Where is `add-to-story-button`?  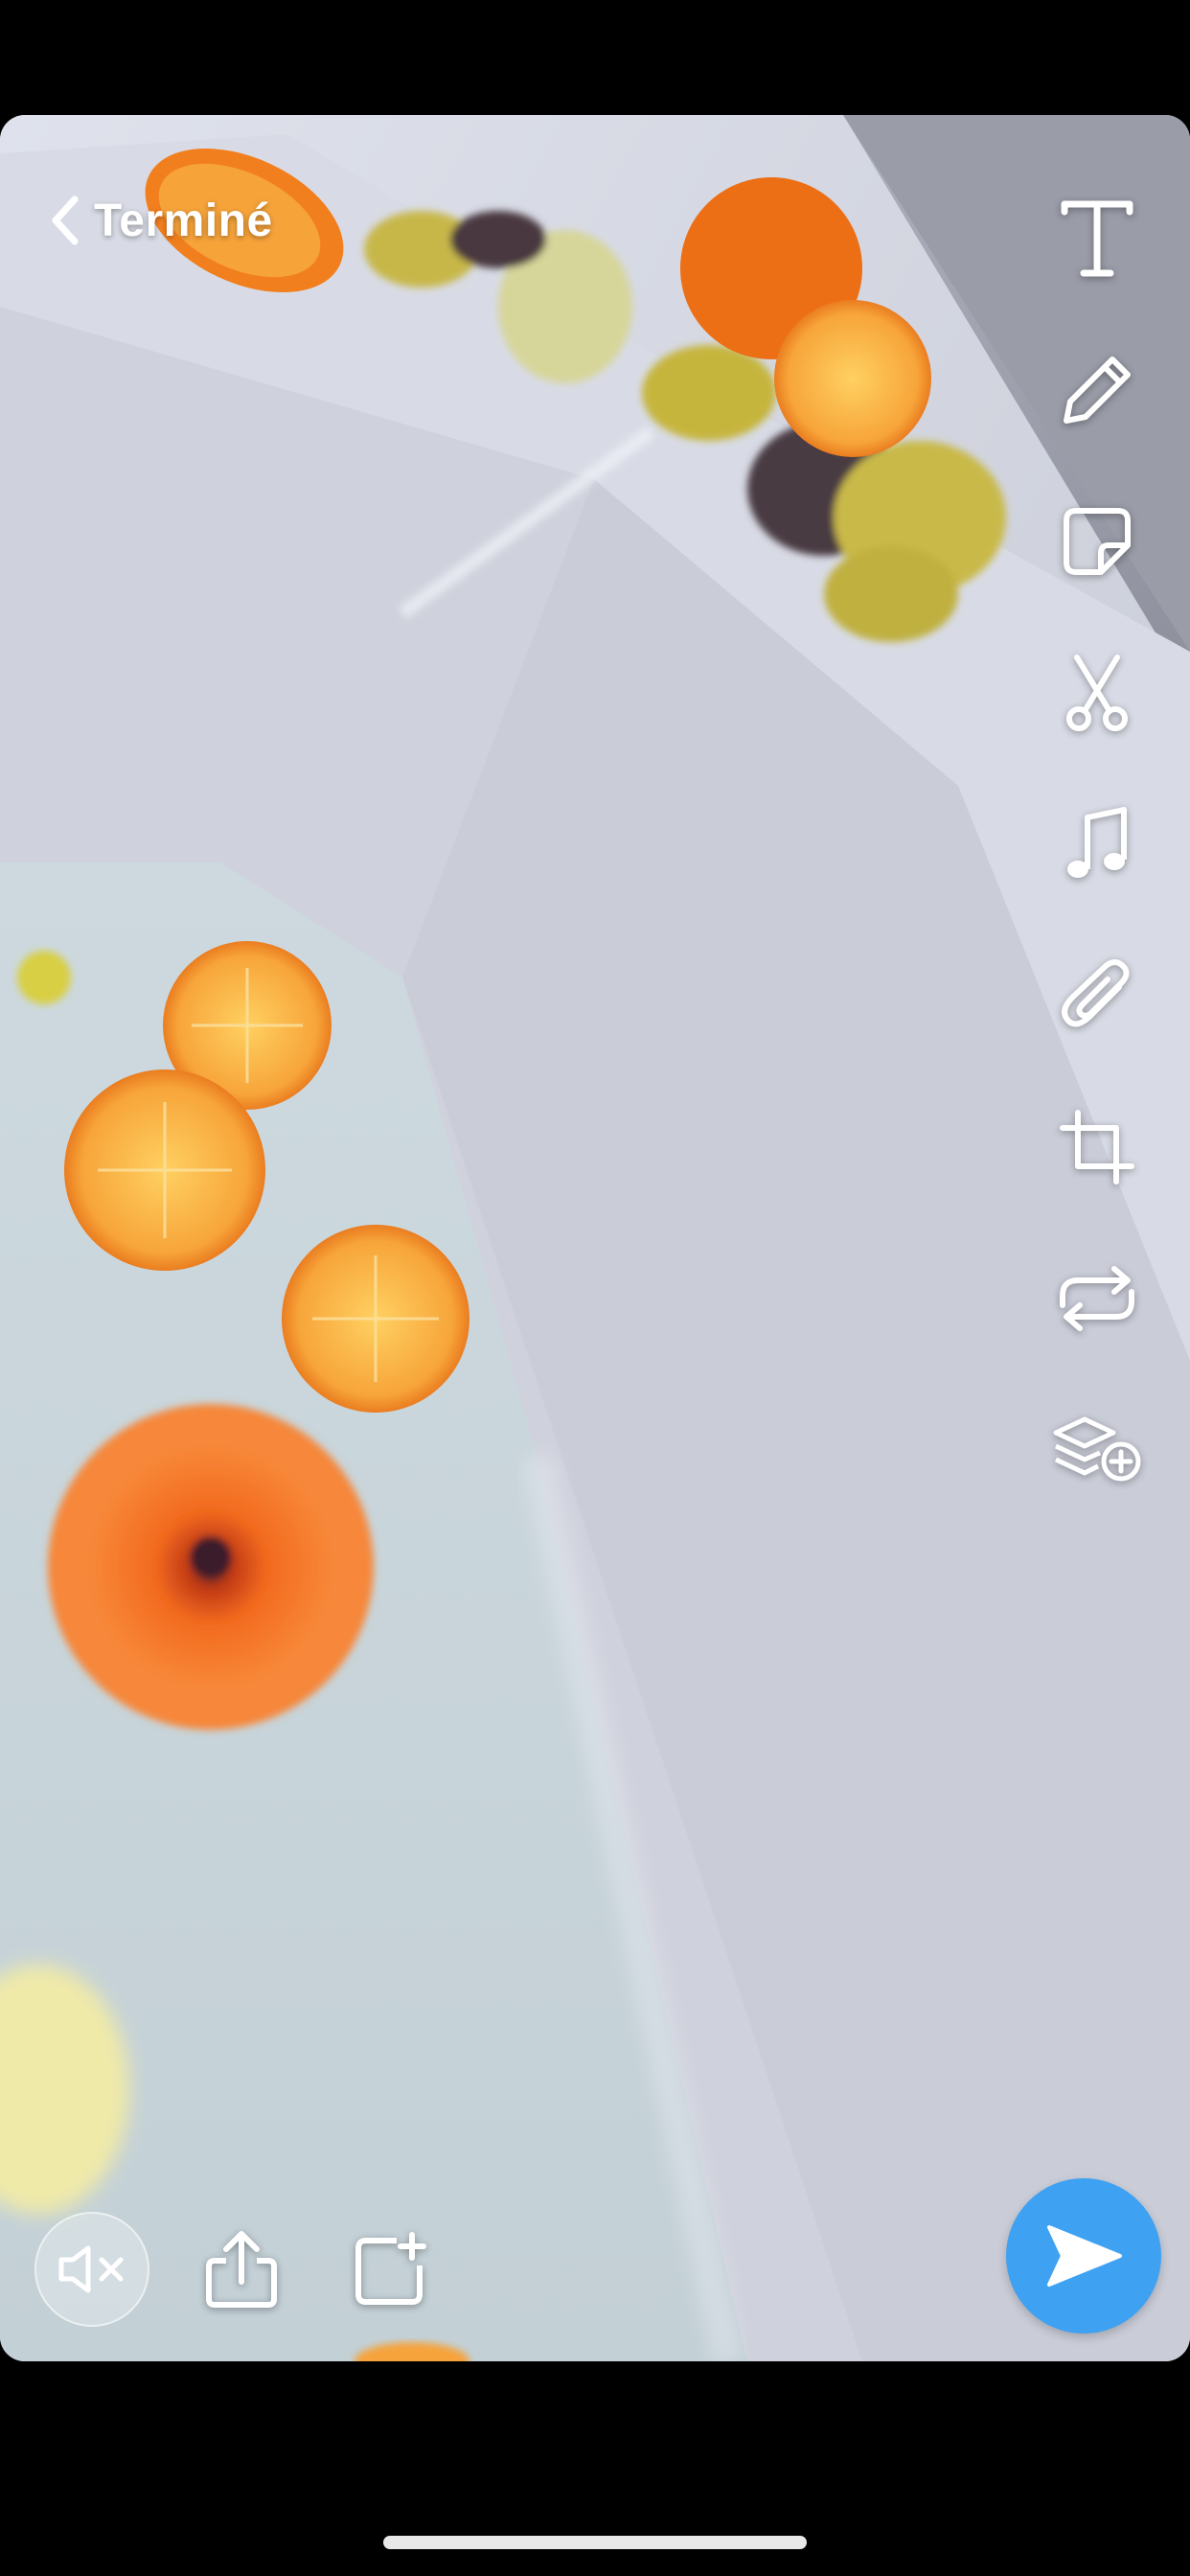 add-to-story-button is located at coordinates (390, 2269).